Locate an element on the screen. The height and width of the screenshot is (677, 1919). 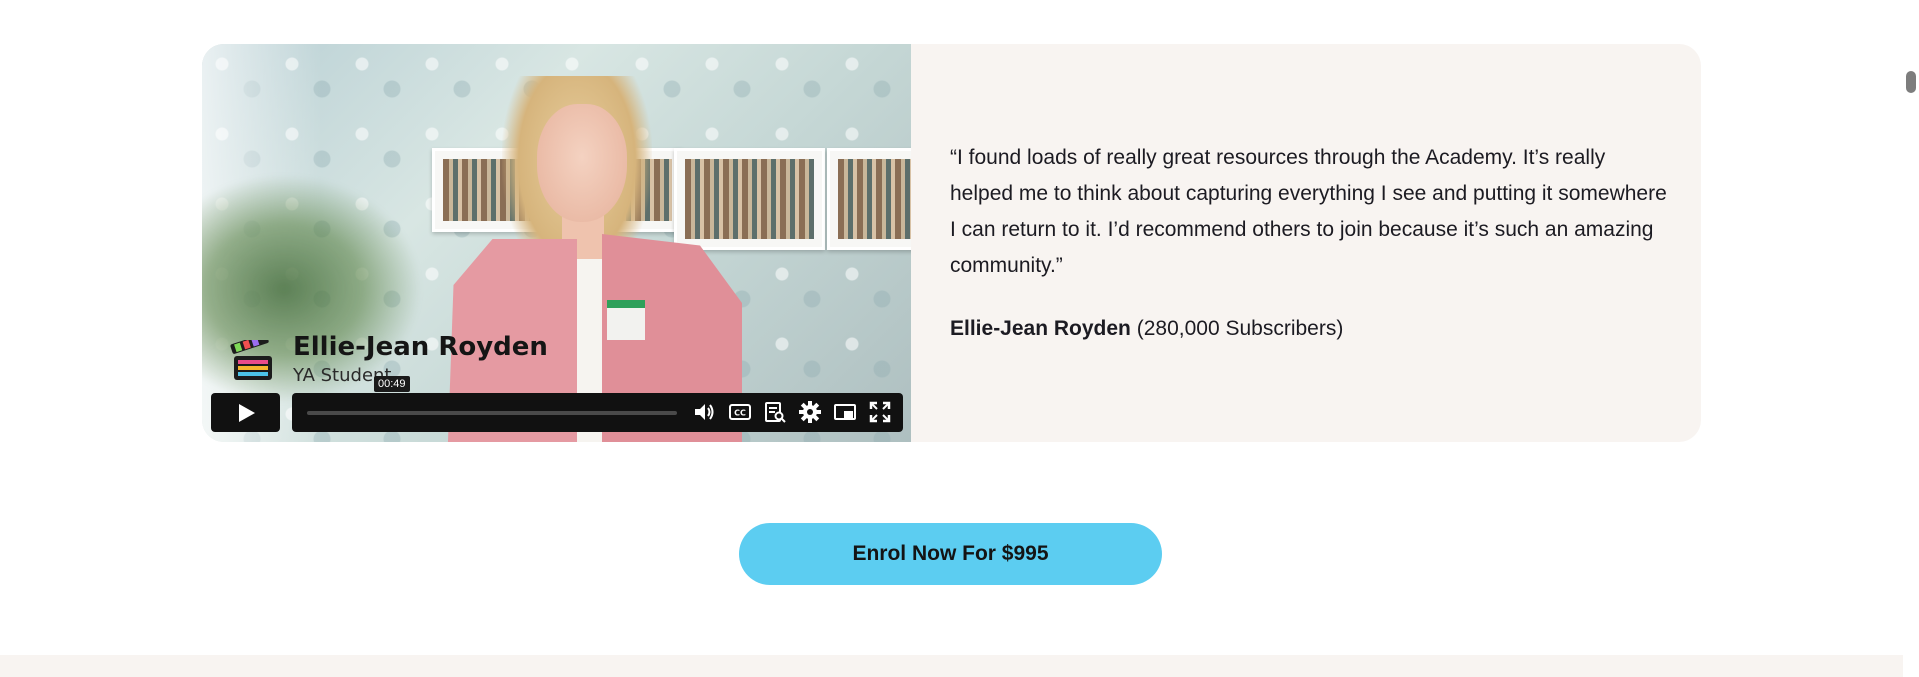
video-lower-third: Ellie-Jean Royden YA Student is located at coordinates (460, 360).